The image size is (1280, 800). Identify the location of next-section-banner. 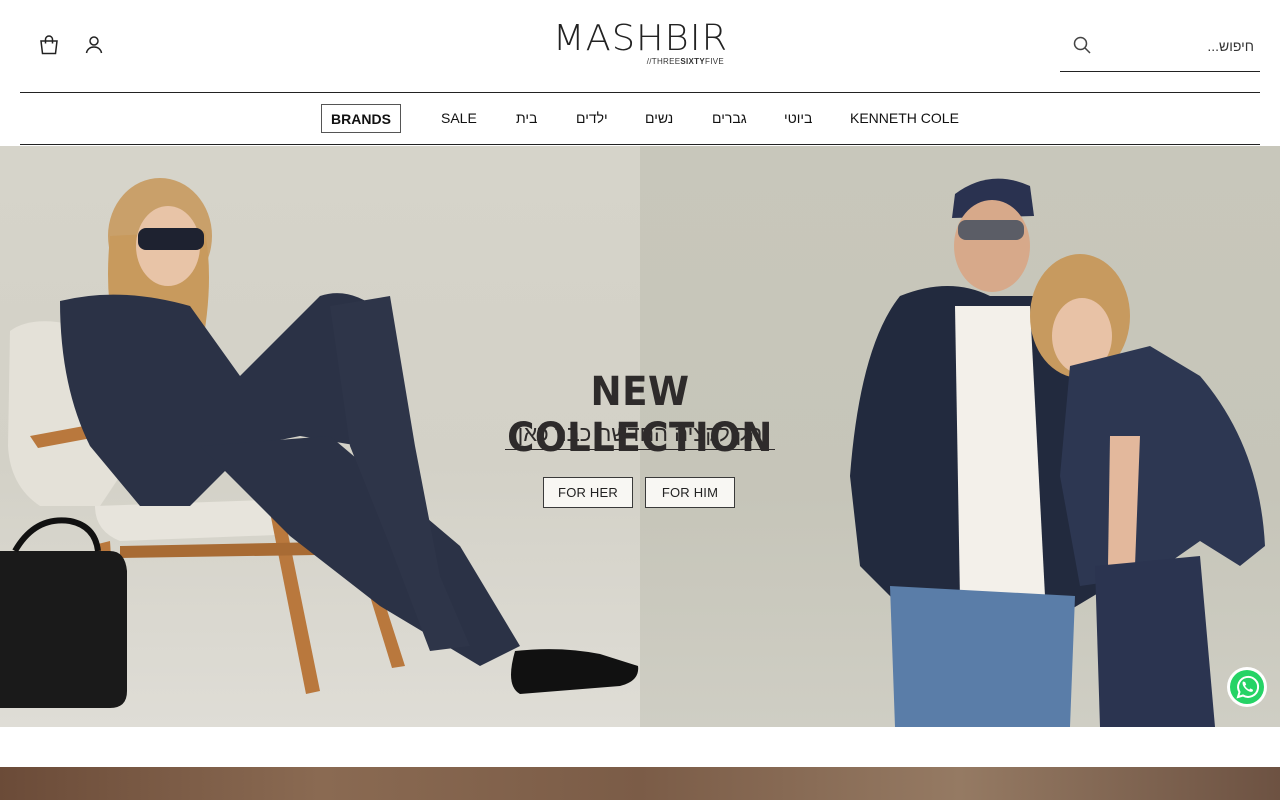
(640, 783).